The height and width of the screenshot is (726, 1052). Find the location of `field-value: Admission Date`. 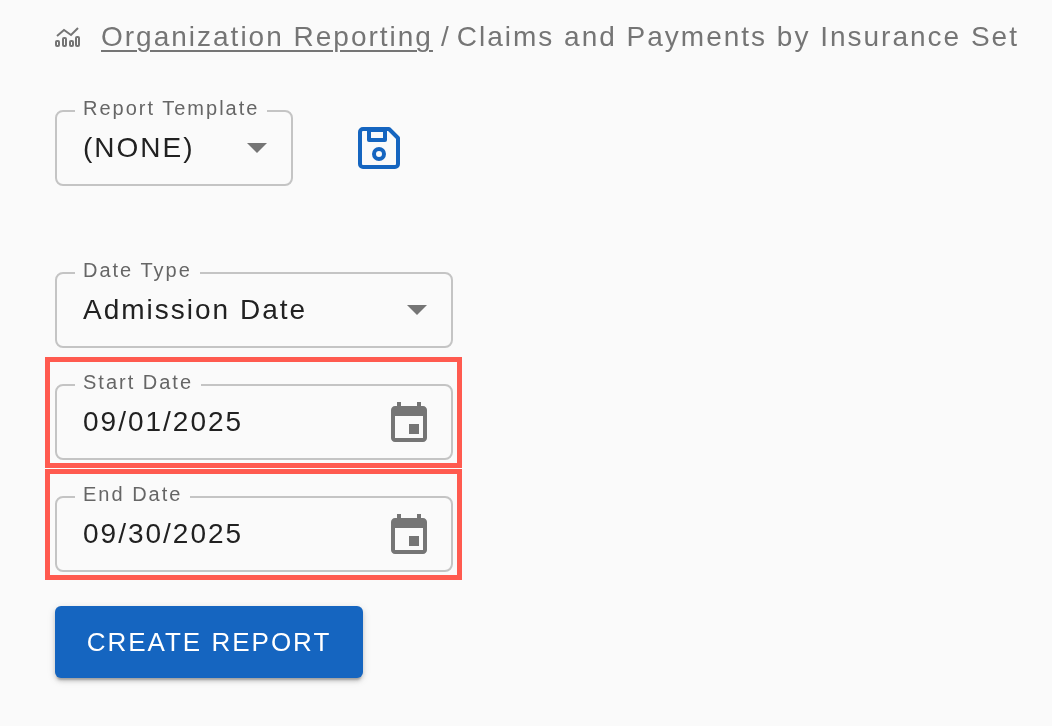

field-value: Admission Date is located at coordinates (195, 310).